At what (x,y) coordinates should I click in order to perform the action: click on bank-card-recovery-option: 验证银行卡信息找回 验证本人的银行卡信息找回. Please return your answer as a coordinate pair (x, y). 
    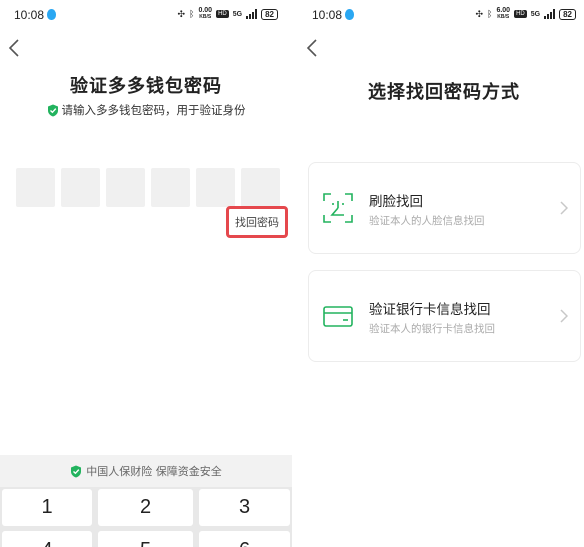
    Looking at the image, I should click on (444, 316).